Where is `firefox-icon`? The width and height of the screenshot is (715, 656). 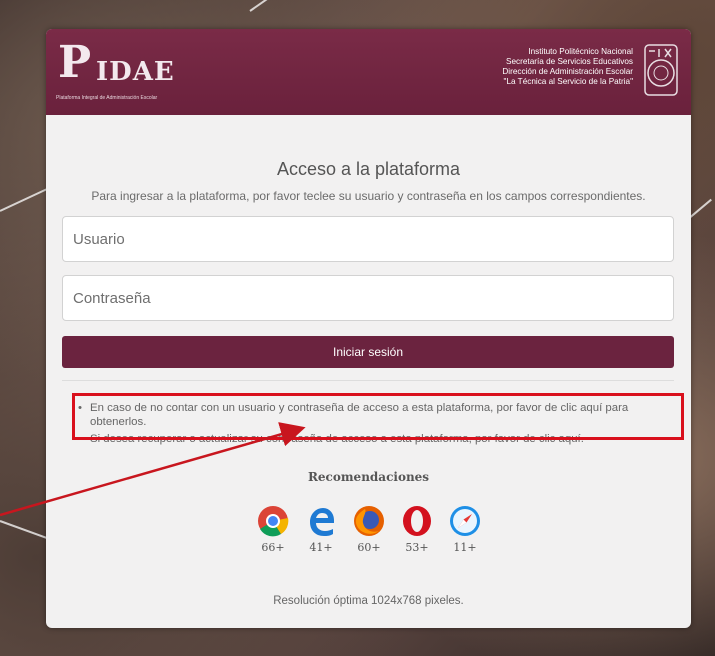
firefox-icon is located at coordinates (369, 521).